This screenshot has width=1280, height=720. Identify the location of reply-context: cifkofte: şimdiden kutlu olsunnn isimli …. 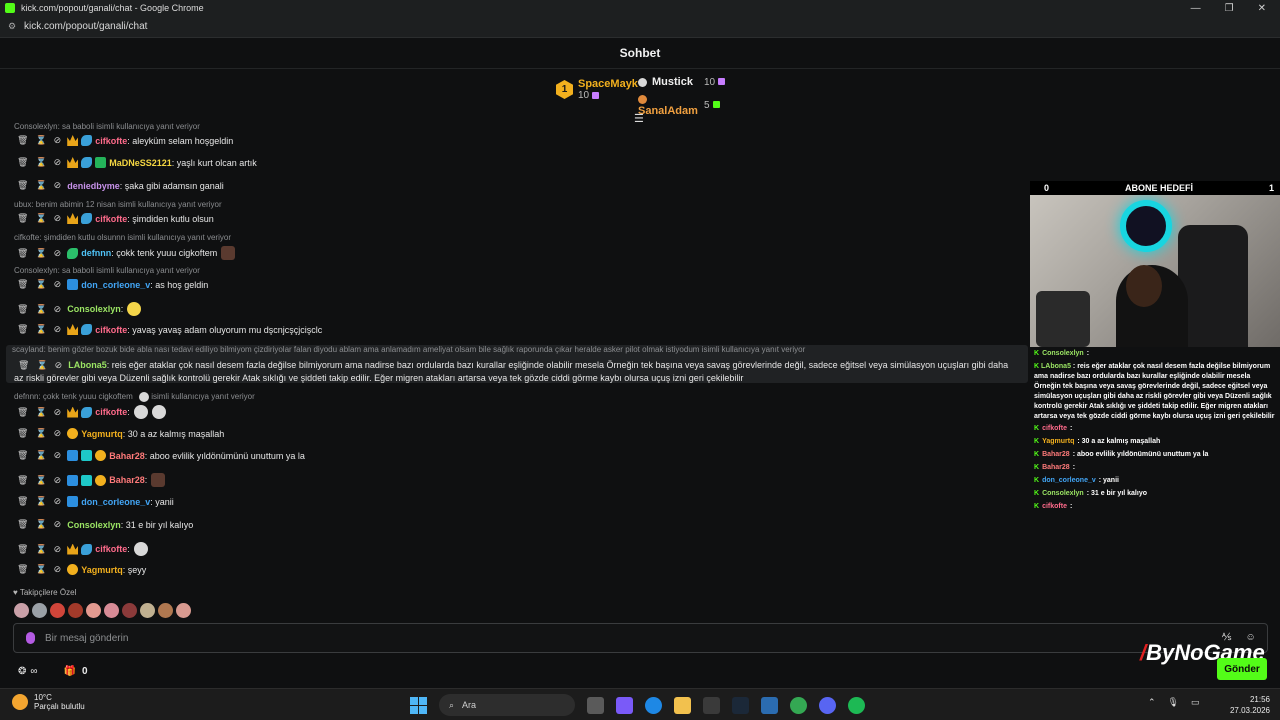
(122, 237).